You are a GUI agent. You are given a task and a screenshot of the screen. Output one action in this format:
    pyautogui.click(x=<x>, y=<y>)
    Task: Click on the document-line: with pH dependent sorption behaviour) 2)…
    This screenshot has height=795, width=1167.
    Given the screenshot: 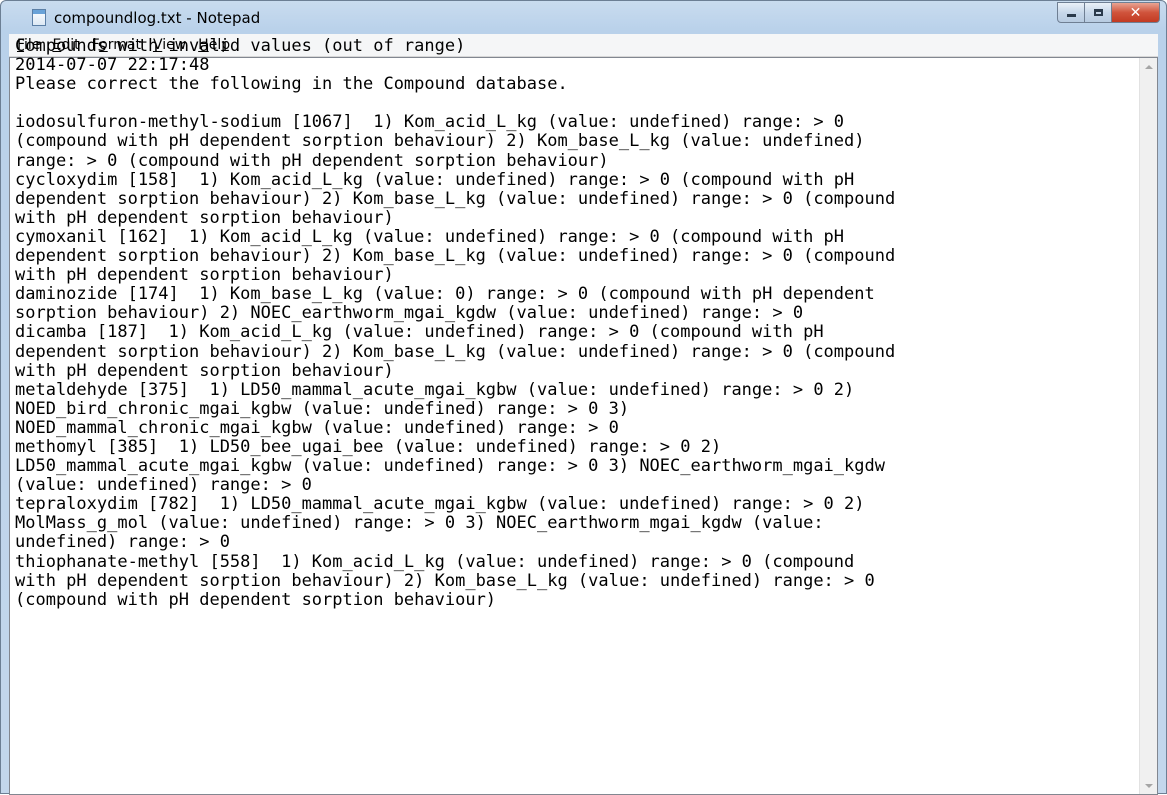 What is the action you would take?
    pyautogui.click(x=445, y=580)
    